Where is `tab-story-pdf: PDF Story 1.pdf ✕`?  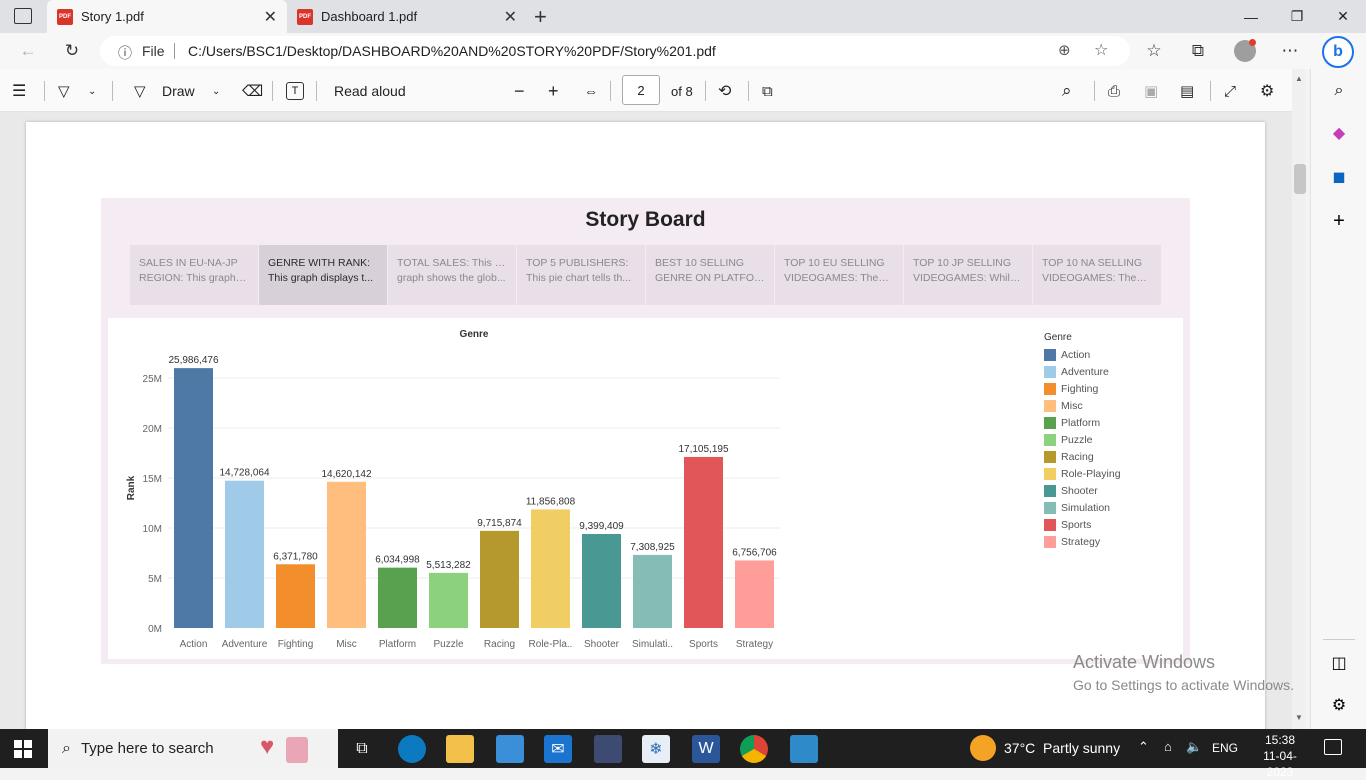
tab-story-pdf: PDF Story 1.pdf ✕ is located at coordinates (167, 16).